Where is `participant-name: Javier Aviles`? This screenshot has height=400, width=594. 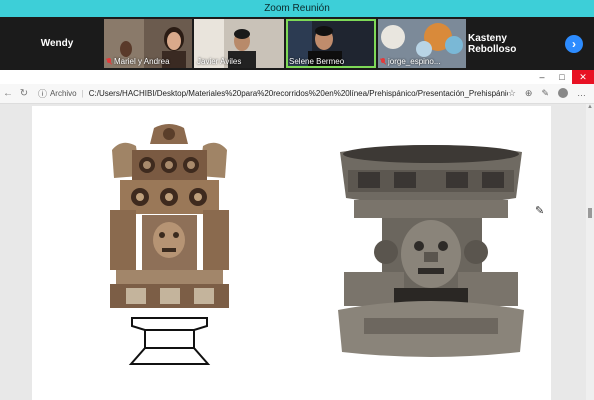 participant-name: Javier Aviles is located at coordinates (219, 61).